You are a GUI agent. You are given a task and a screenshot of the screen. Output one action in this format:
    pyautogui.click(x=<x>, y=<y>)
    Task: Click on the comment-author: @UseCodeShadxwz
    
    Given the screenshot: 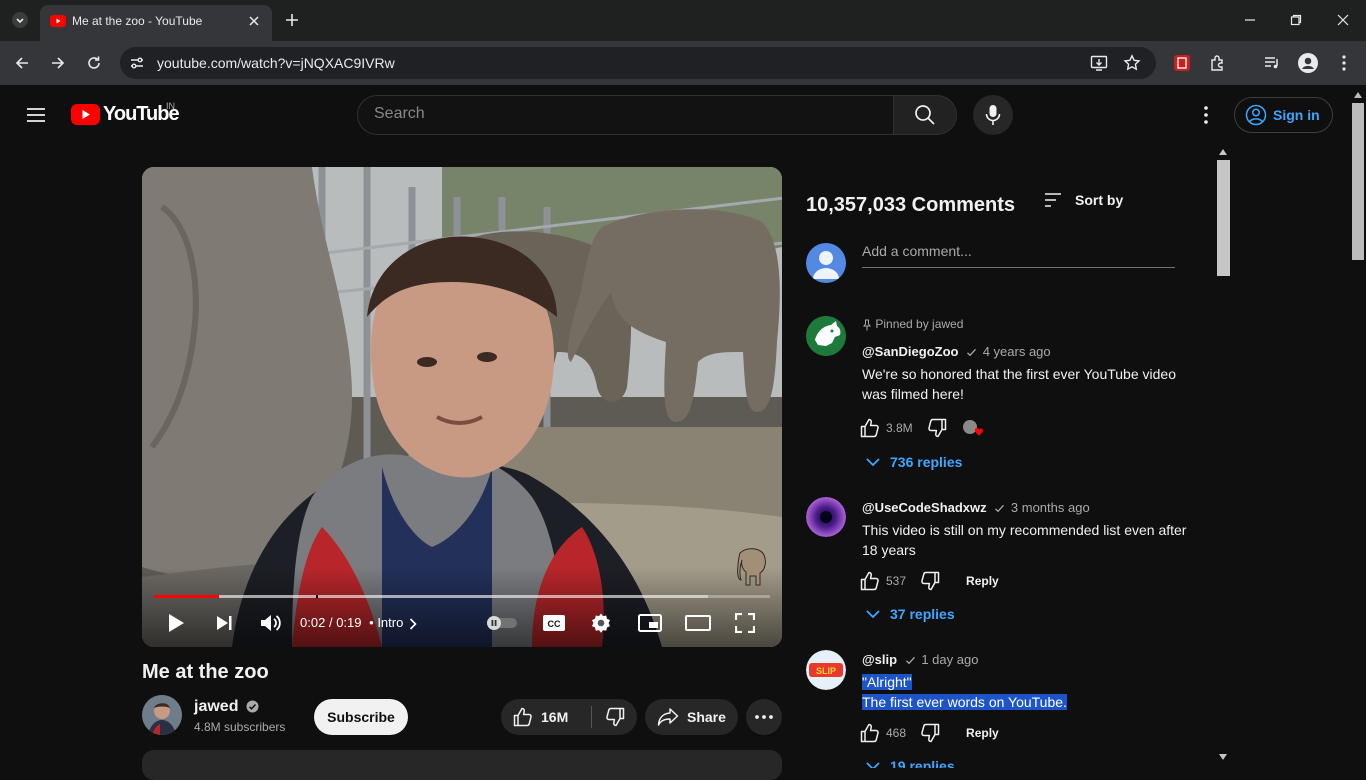 What is the action you would take?
    pyautogui.click(x=924, y=507)
    